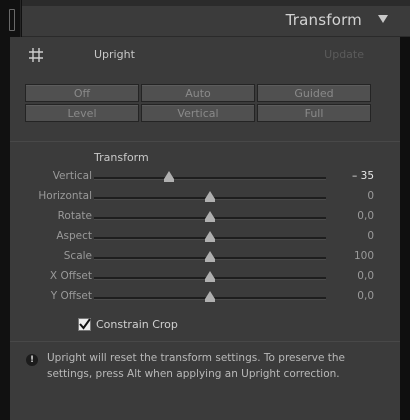 The height and width of the screenshot is (420, 410). Describe the element at coordinates (364, 256) in the screenshot. I see `scale-value: 100` at that location.